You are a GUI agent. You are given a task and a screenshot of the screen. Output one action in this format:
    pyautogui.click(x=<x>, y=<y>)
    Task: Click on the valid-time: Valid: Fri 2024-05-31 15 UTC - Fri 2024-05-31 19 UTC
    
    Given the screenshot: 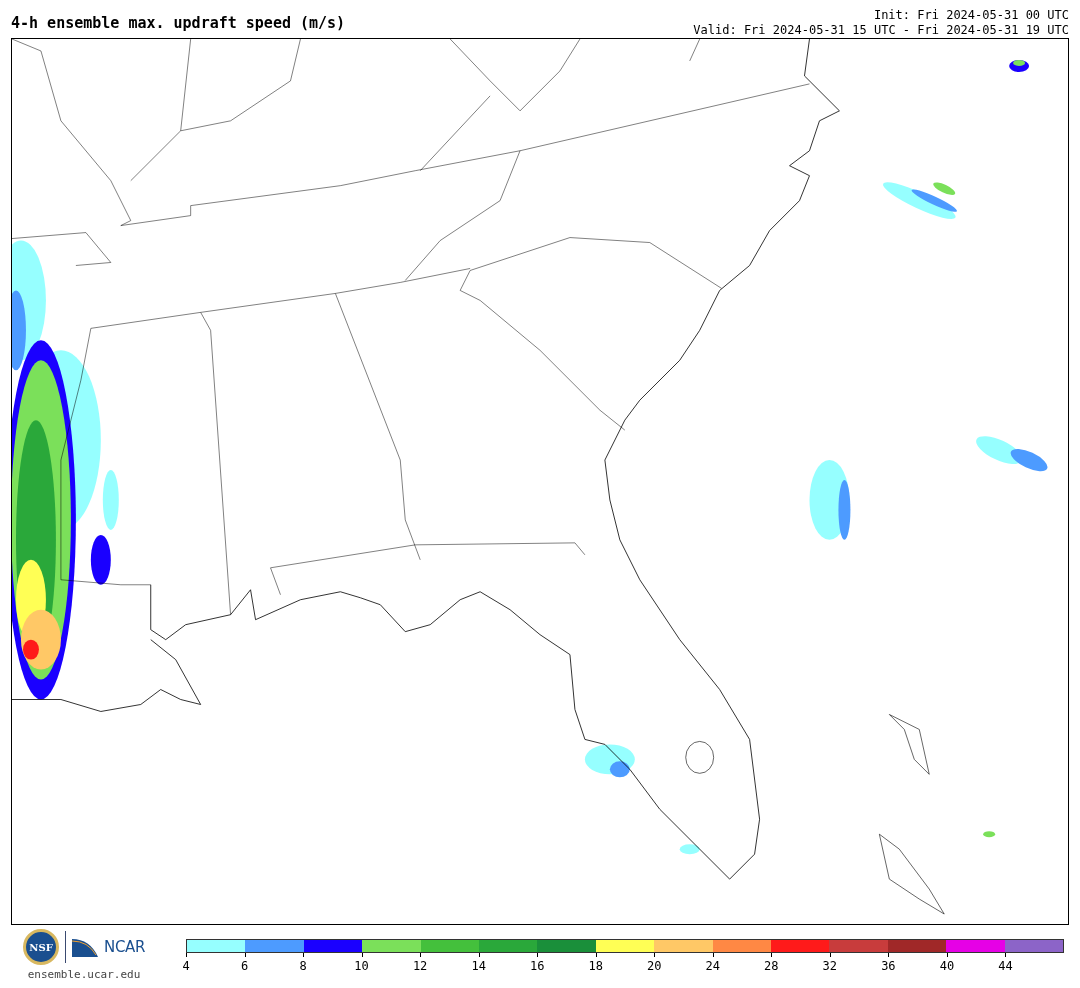 What is the action you would take?
    pyautogui.click(x=881, y=30)
    